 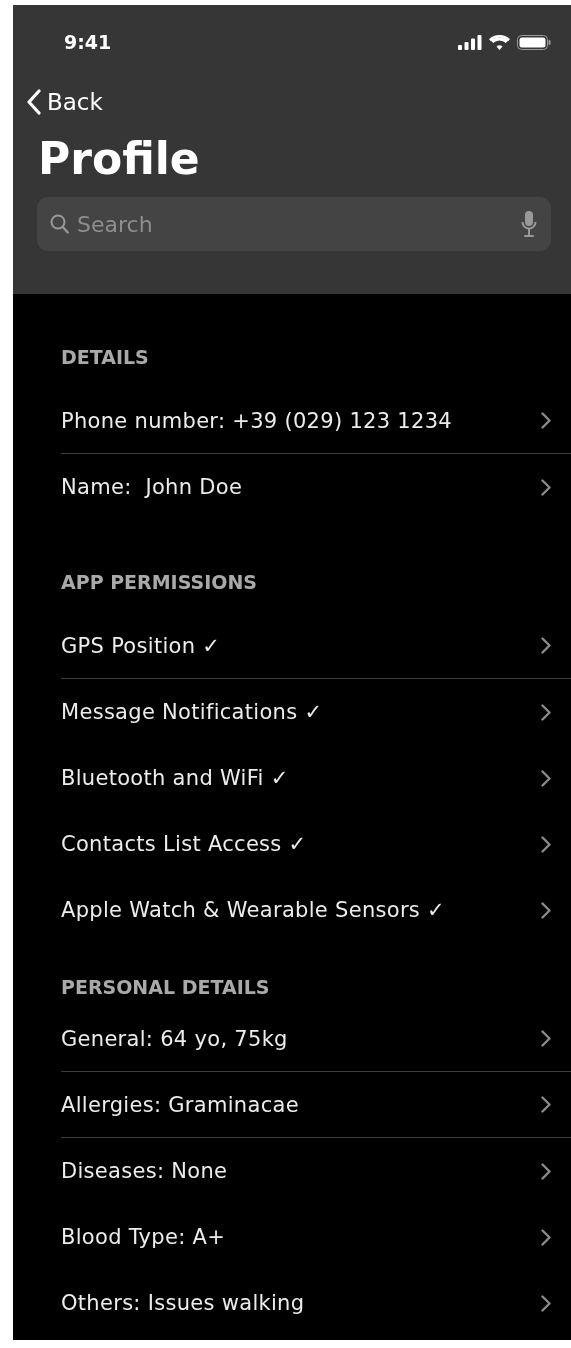 I want to click on page-title: Profile, so click(x=119, y=159).